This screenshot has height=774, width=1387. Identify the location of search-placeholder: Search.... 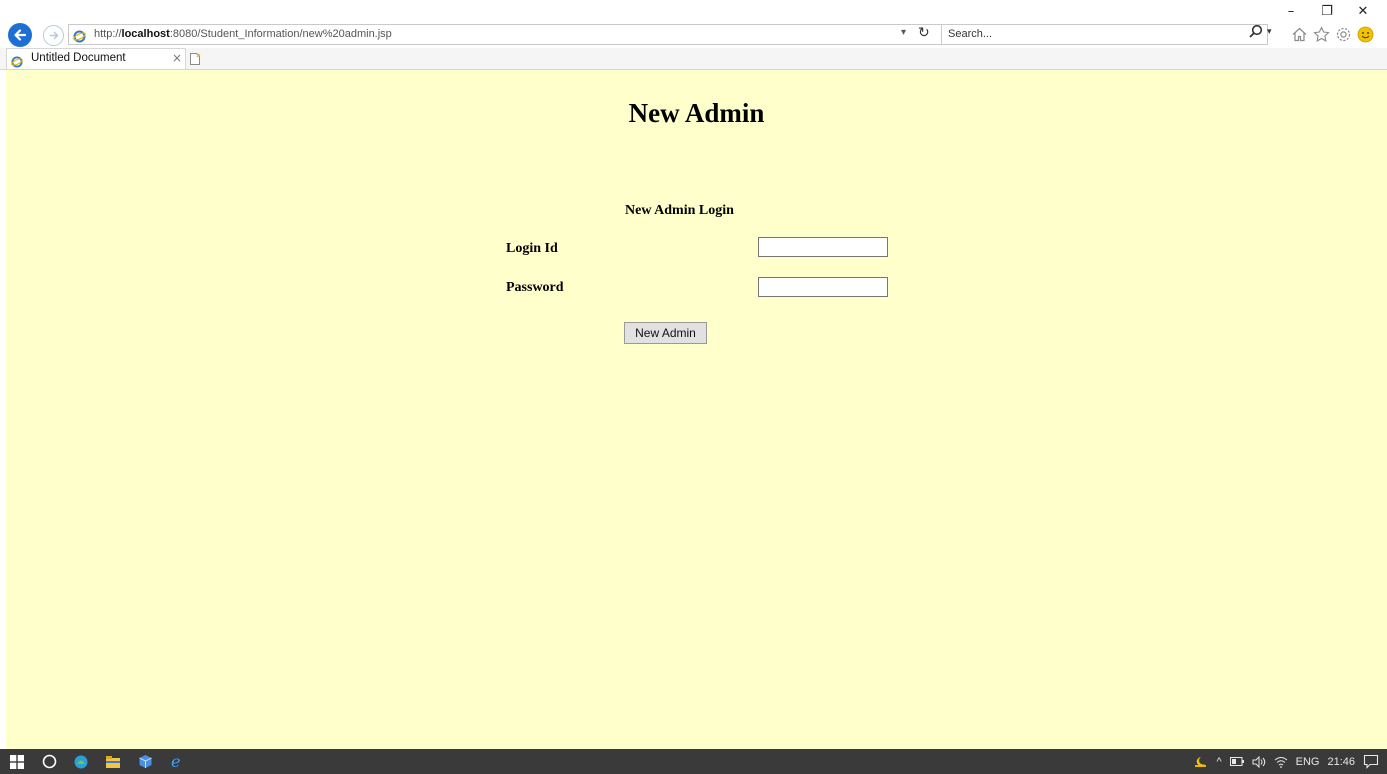
(970, 34).